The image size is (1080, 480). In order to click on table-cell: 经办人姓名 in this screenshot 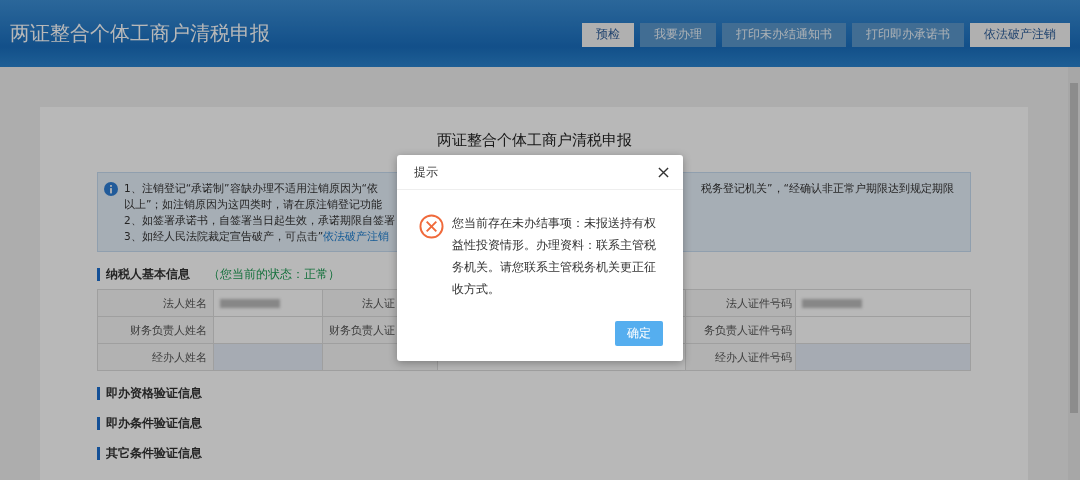, I will do `click(156, 357)`.